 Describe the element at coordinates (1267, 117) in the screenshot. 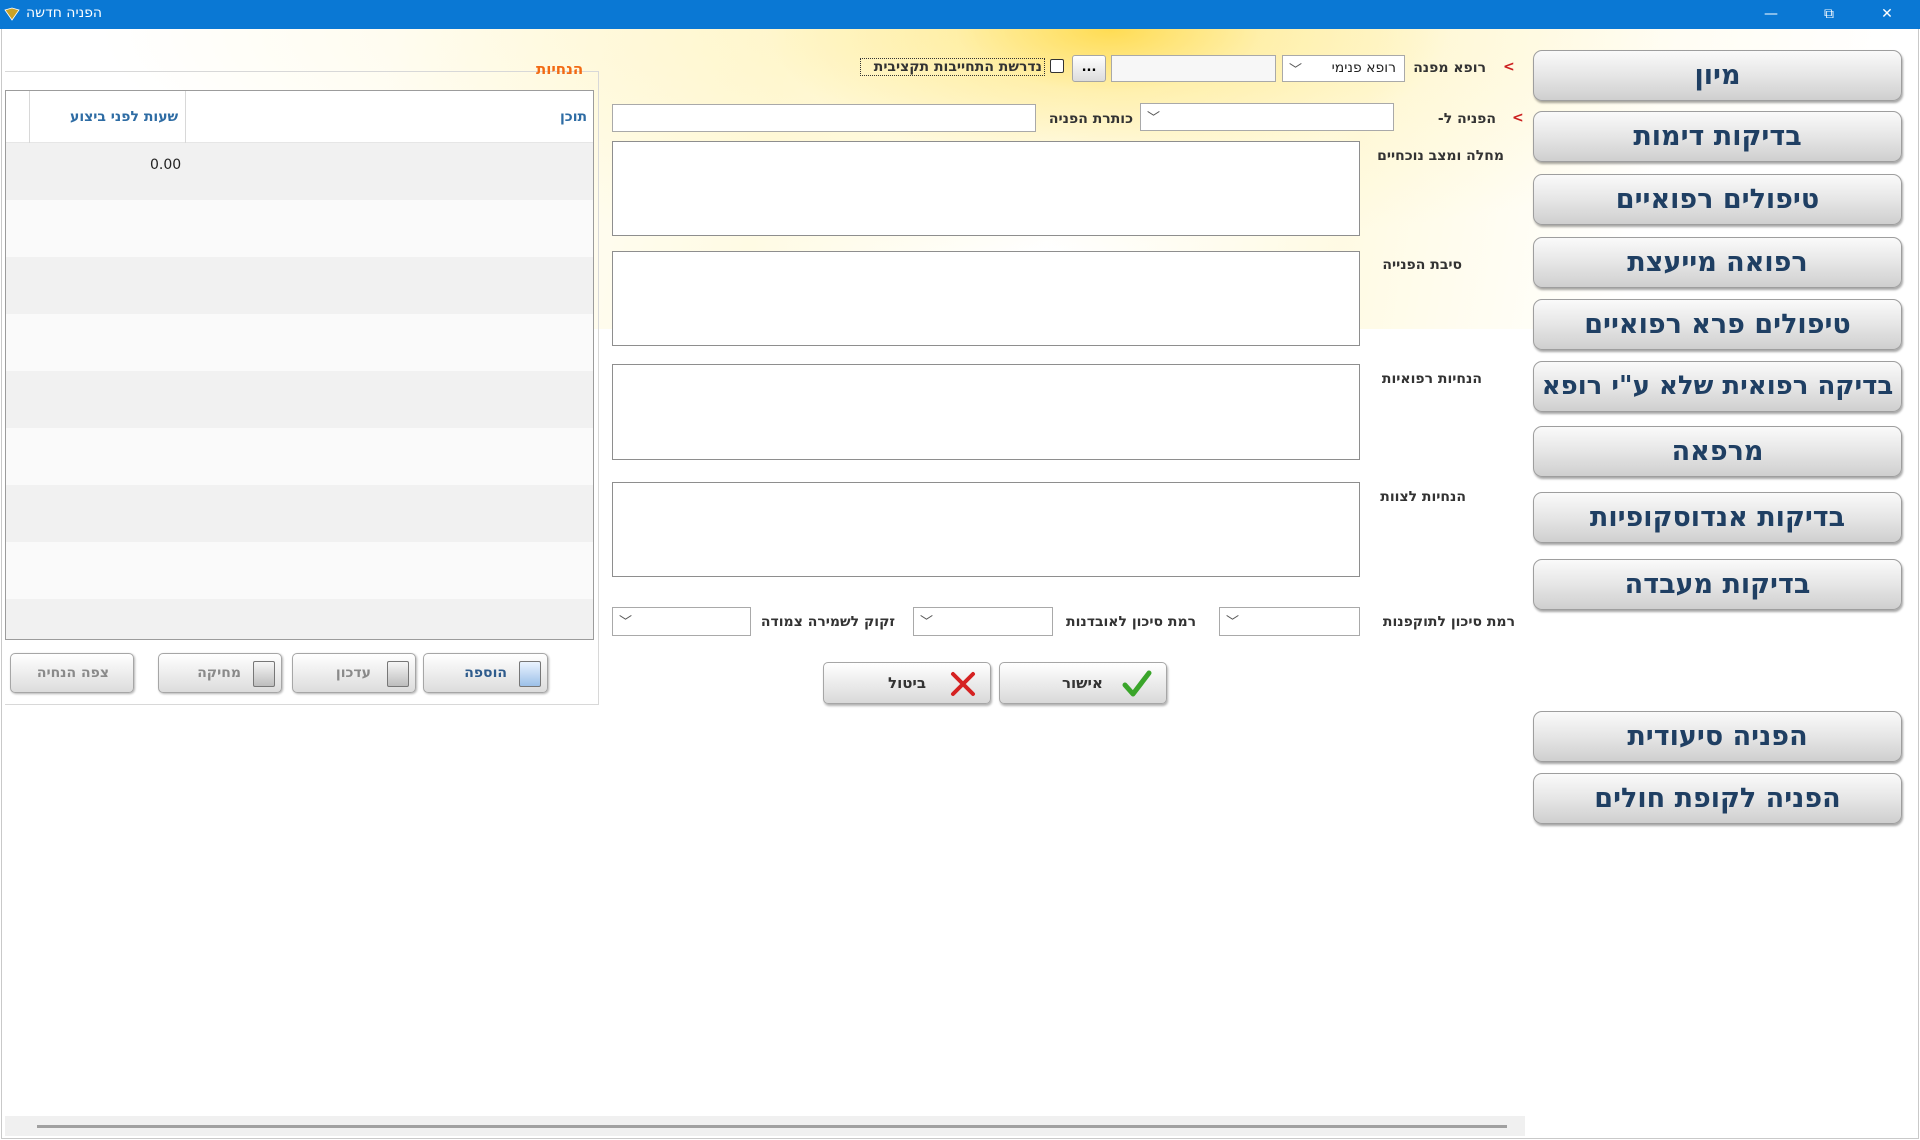

I see `referral-to-select: ﹀` at that location.